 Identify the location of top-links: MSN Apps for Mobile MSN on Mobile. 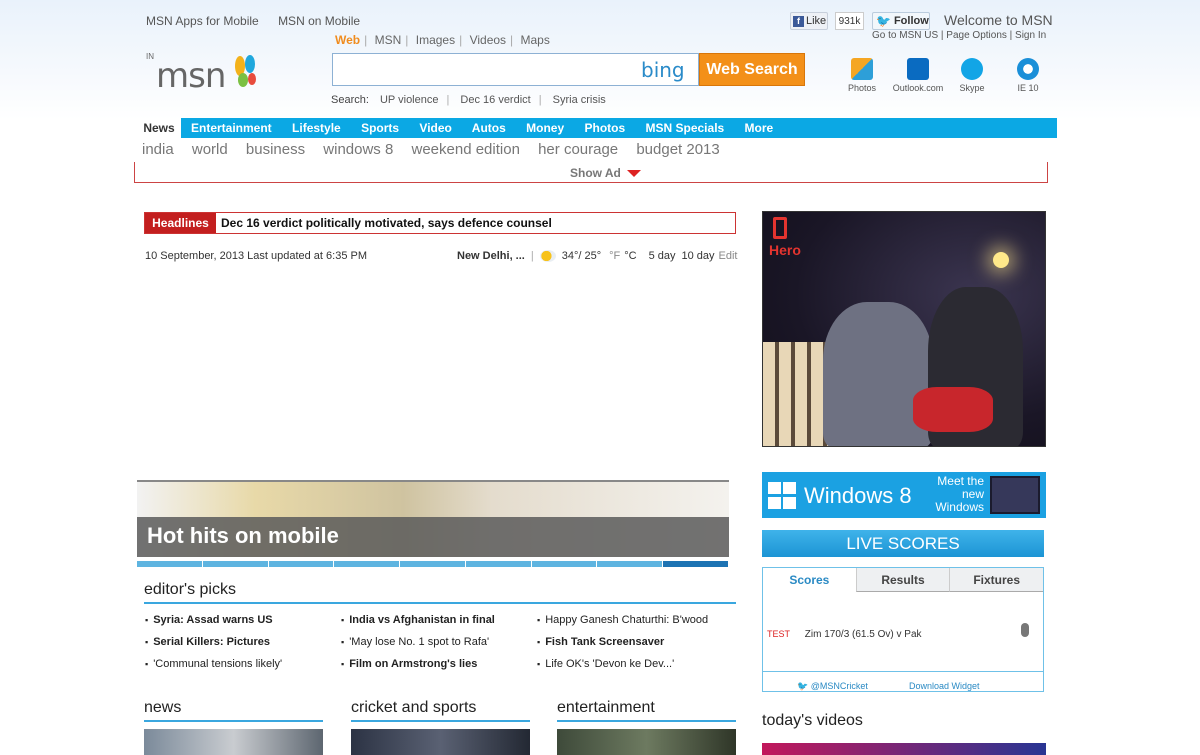
(261, 21).